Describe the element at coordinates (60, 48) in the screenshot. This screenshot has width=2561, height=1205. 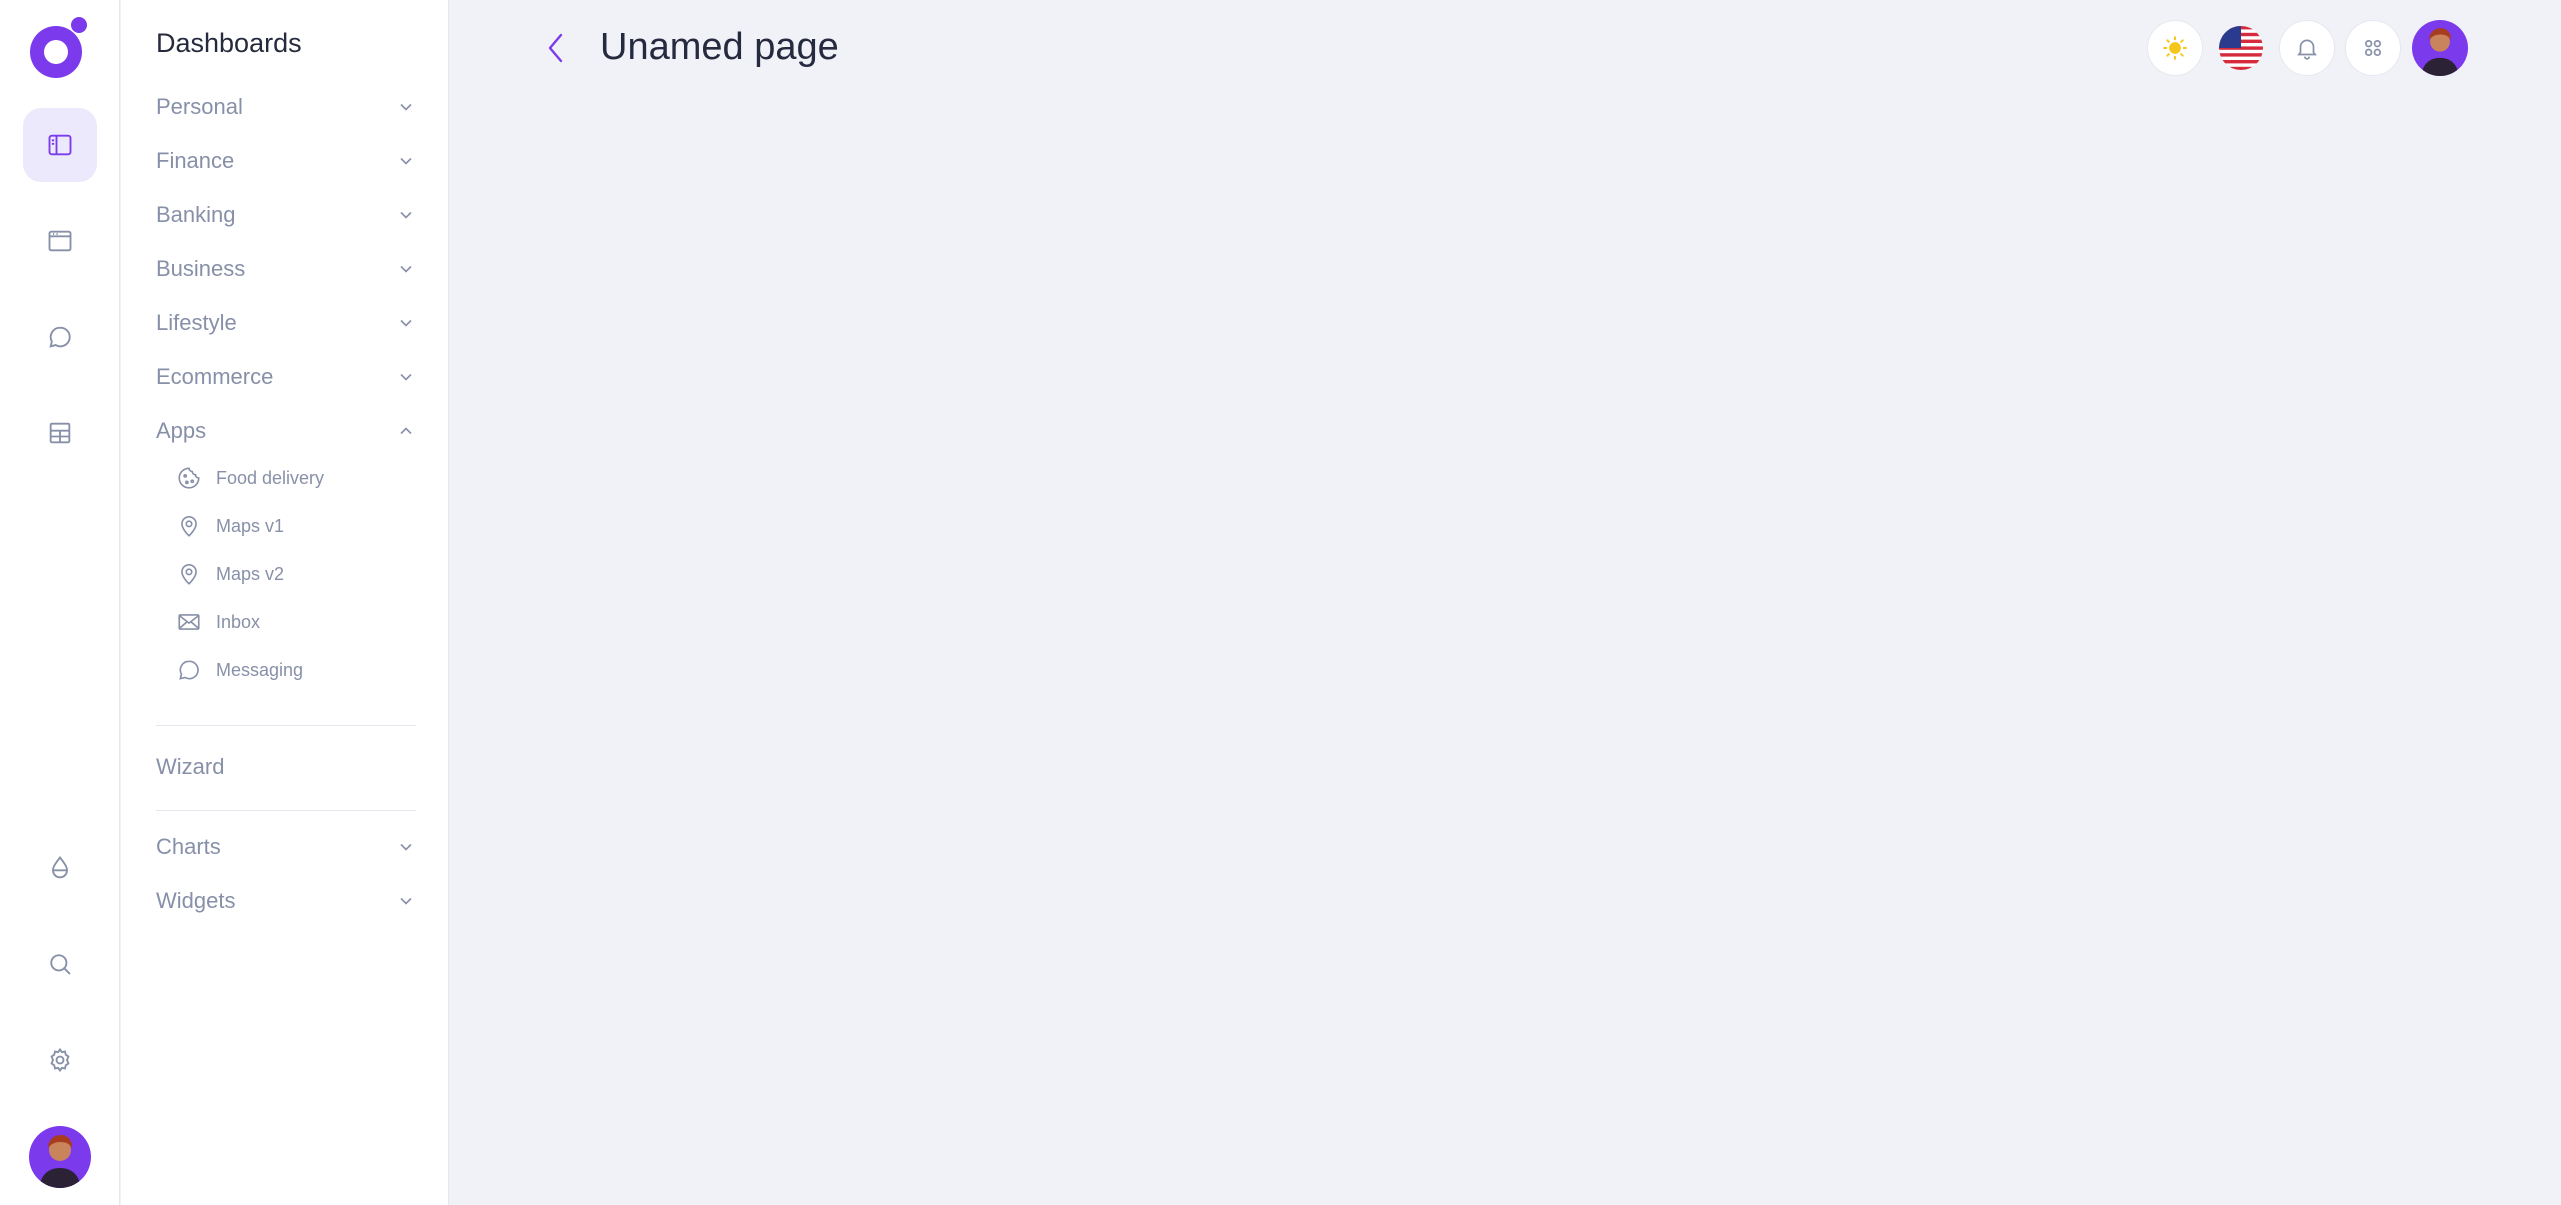
I see `app-logo` at that location.